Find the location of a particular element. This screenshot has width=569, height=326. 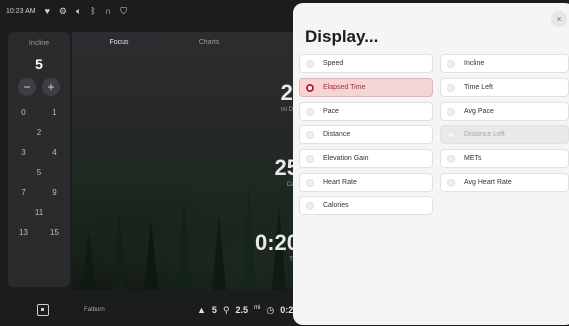

volume-icon: 🔈︎ is located at coordinates (78, 11).